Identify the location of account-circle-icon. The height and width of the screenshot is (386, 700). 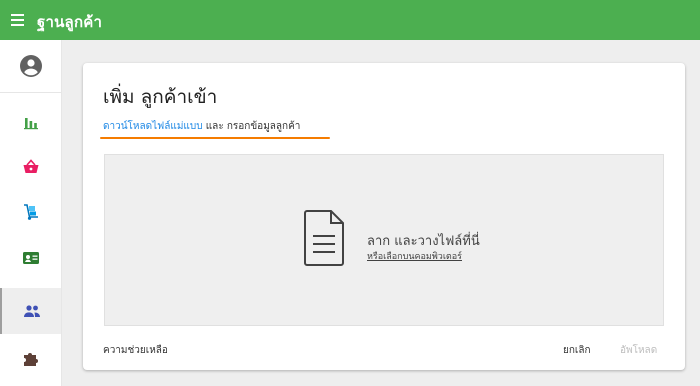
(30, 66).